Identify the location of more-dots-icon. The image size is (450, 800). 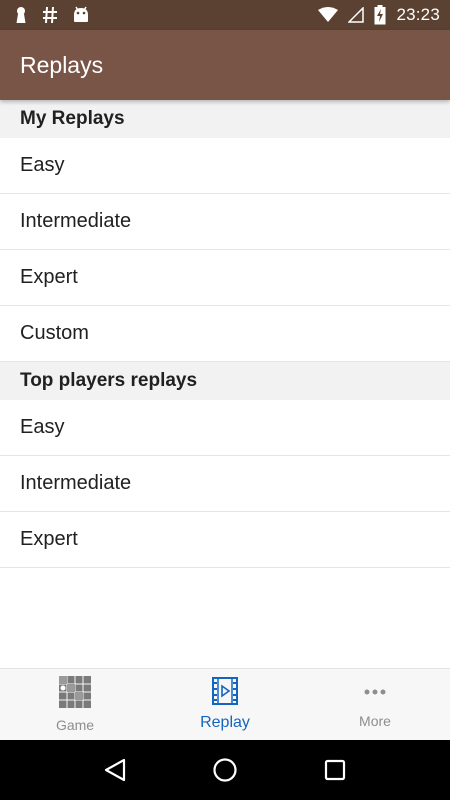
(375, 694).